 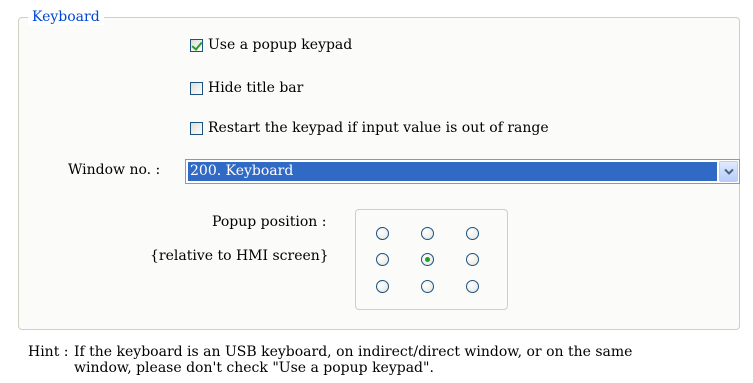 I want to click on position-radio-top-center, so click(x=427, y=233).